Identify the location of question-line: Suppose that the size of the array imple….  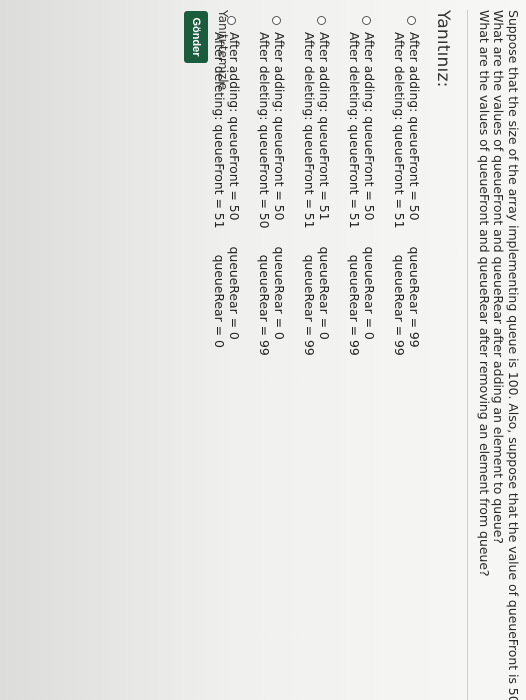
(513, 355).